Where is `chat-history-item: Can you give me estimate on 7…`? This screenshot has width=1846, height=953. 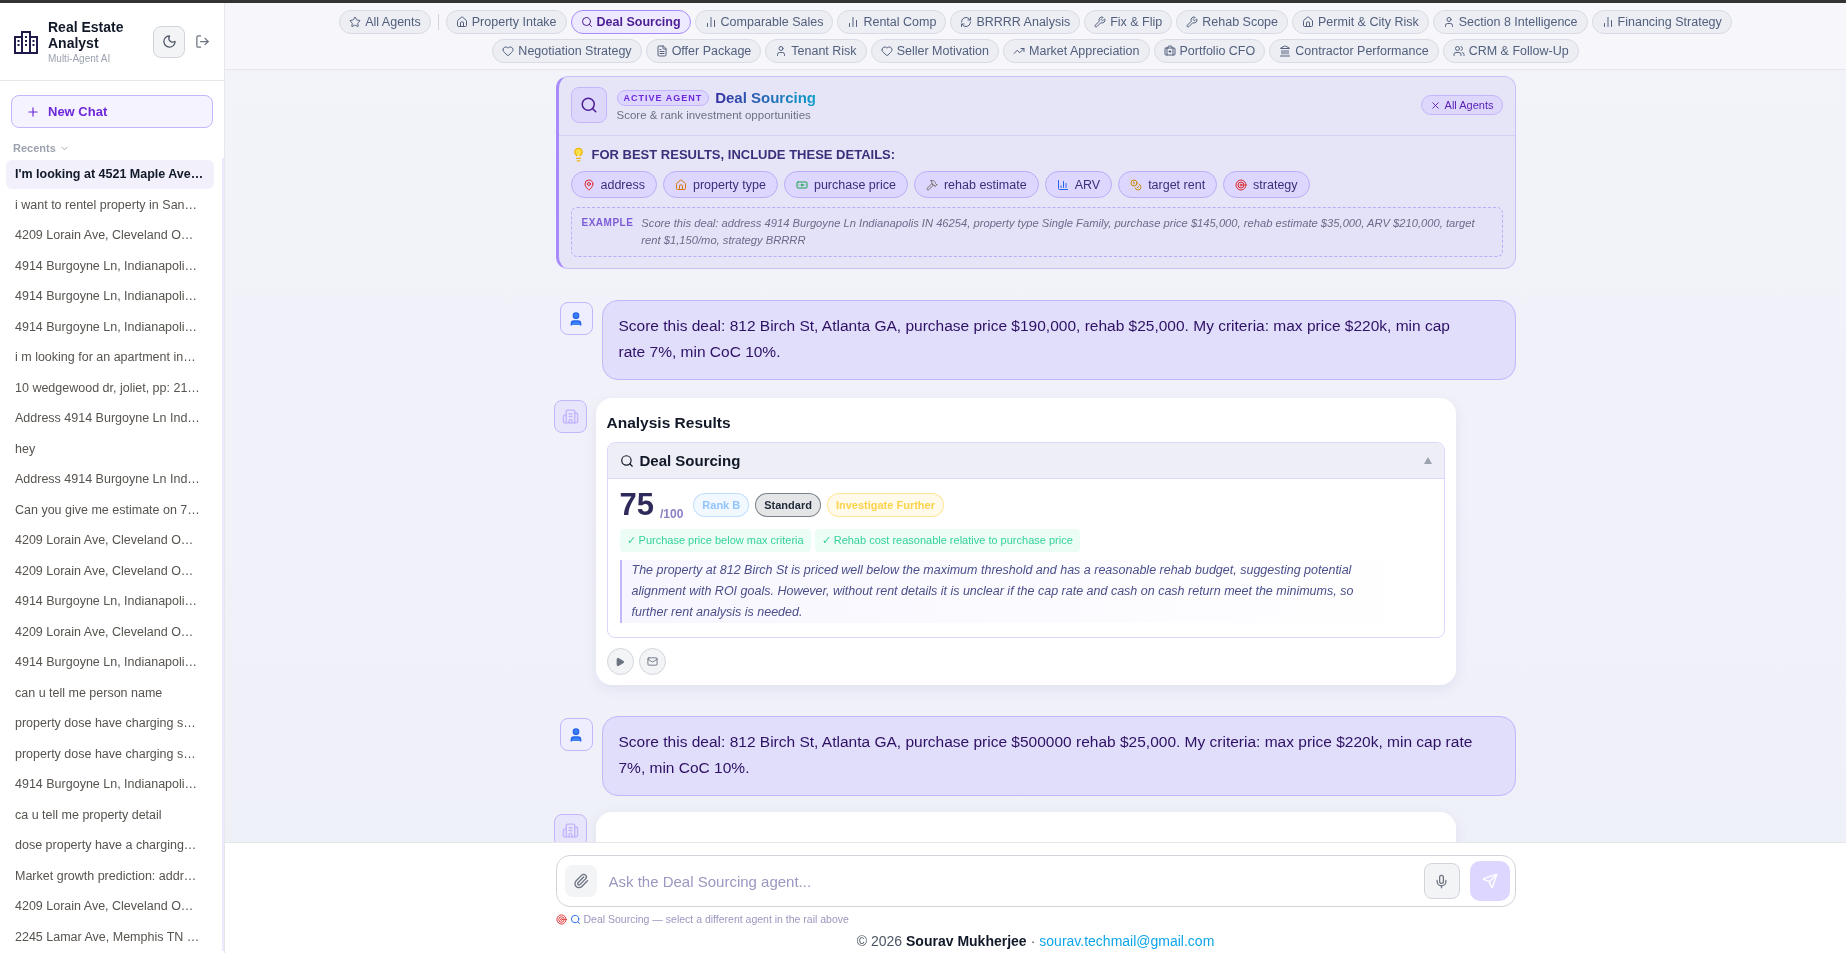 chat-history-item: Can you give me estimate on 7… is located at coordinates (110, 509).